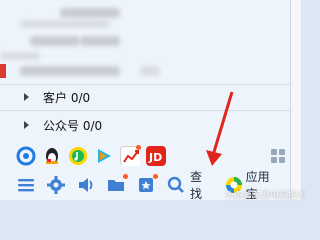  What do you see at coordinates (73, 125) in the screenshot?
I see `group-label: 公众号 0/0` at bounding box center [73, 125].